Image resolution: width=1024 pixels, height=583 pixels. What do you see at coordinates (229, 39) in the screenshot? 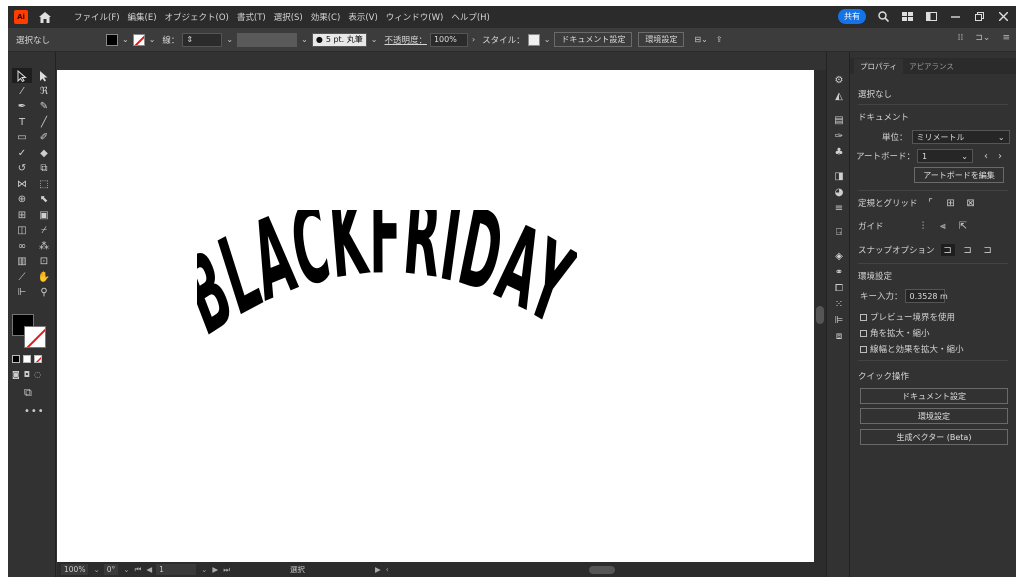
I see `stroke-weight-dropdown-icon: ⌄` at bounding box center [229, 39].